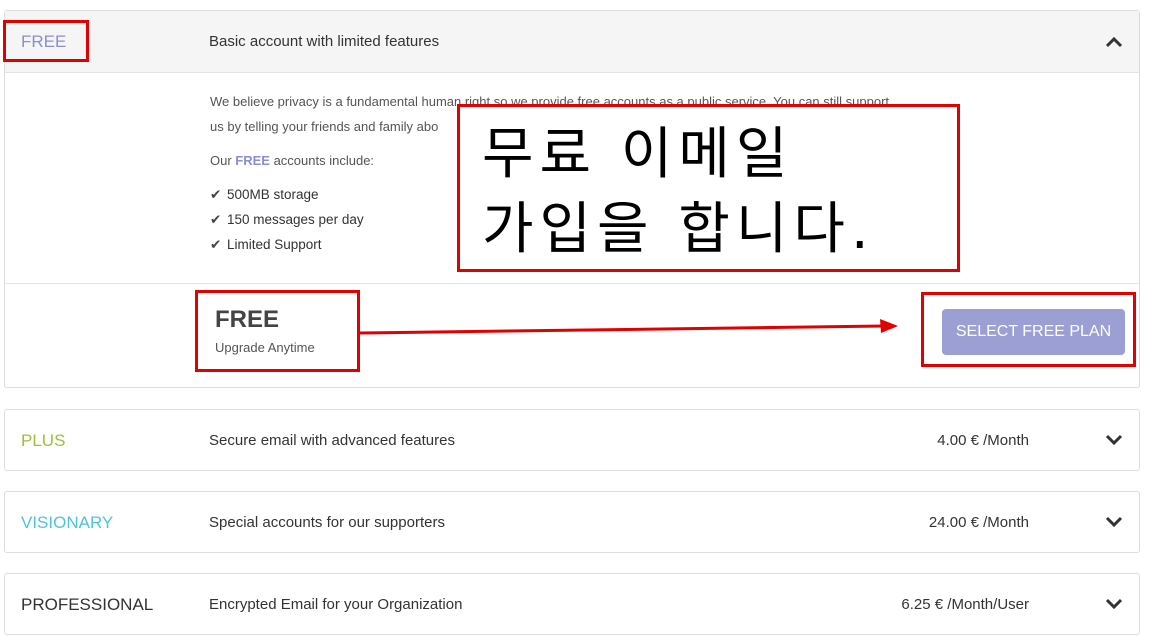 This screenshot has width=1158, height=642. Describe the element at coordinates (983, 440) in the screenshot. I see `plan-price: 4.00 € /Month` at that location.